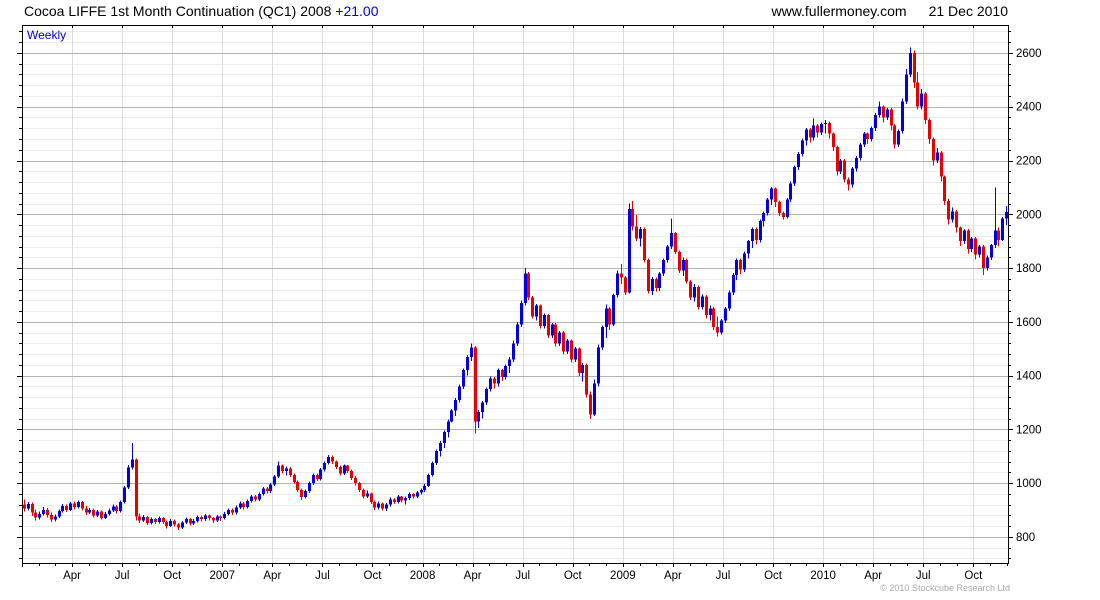 This screenshot has height=600, width=1100. I want to click on frequency-label: Weekly, so click(47, 35).